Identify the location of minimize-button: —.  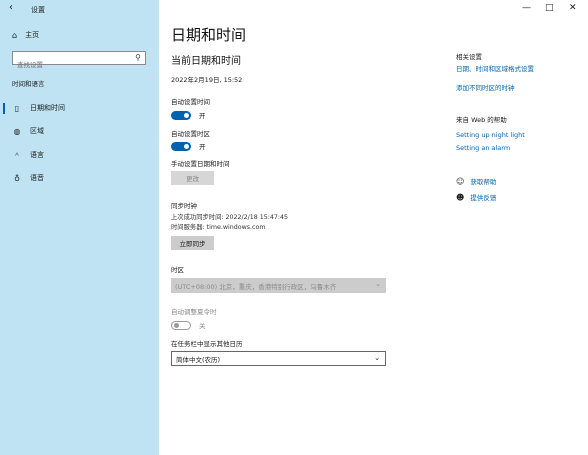
(526, 8).